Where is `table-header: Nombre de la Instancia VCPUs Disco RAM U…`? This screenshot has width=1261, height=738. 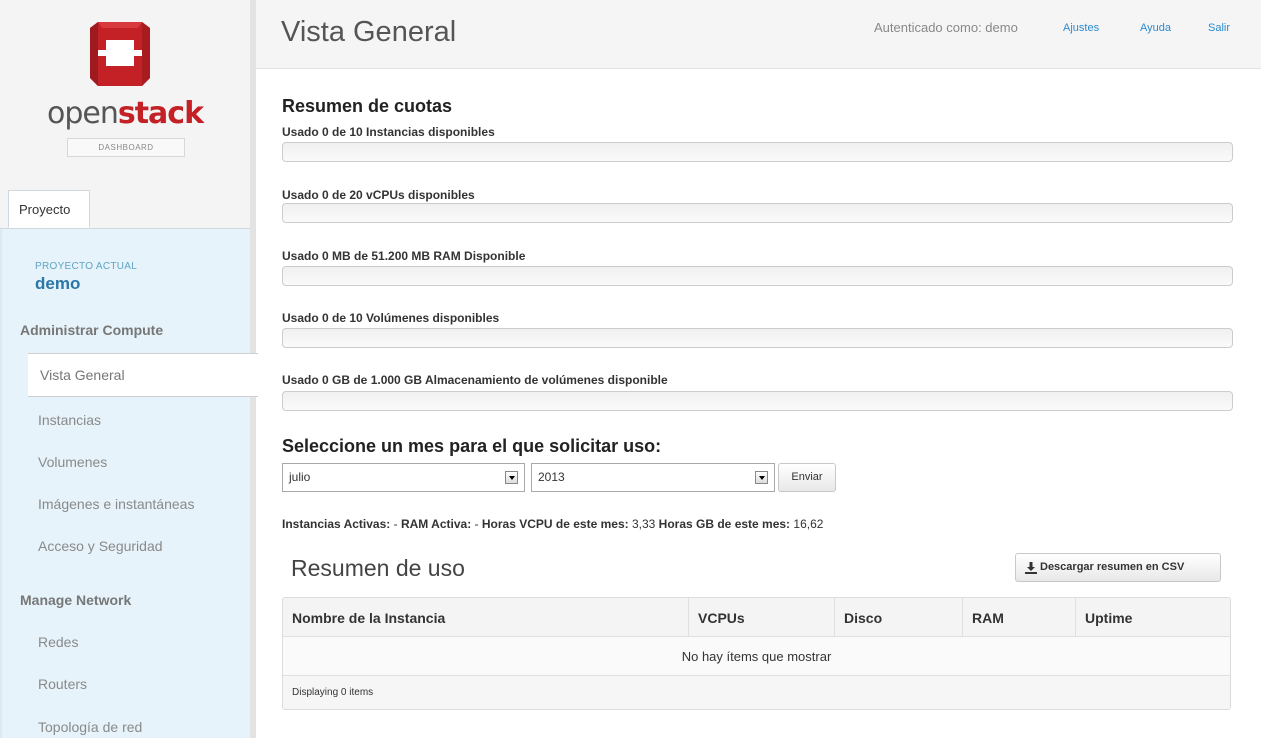
table-header: Nombre de la Instancia VCPUs Disco RAM U… is located at coordinates (756, 617).